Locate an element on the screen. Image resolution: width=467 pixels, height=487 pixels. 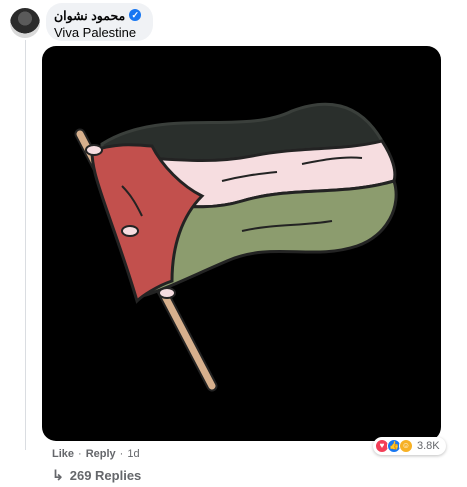
replies-label: 269 Replies is located at coordinates (105, 475).